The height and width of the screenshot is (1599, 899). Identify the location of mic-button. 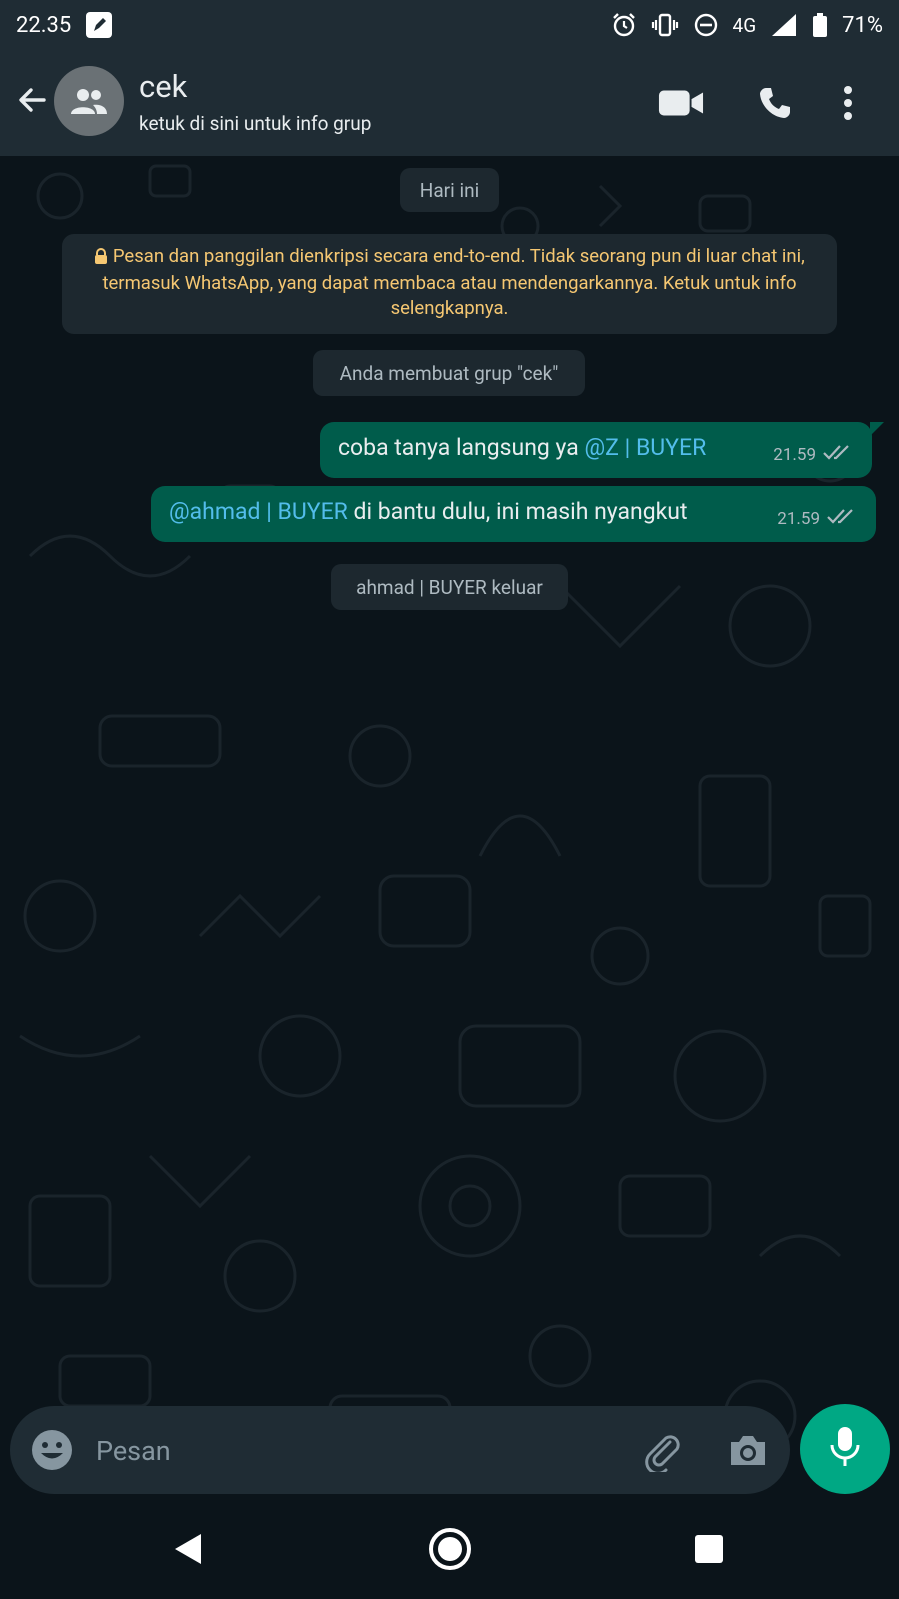
(845, 1449).